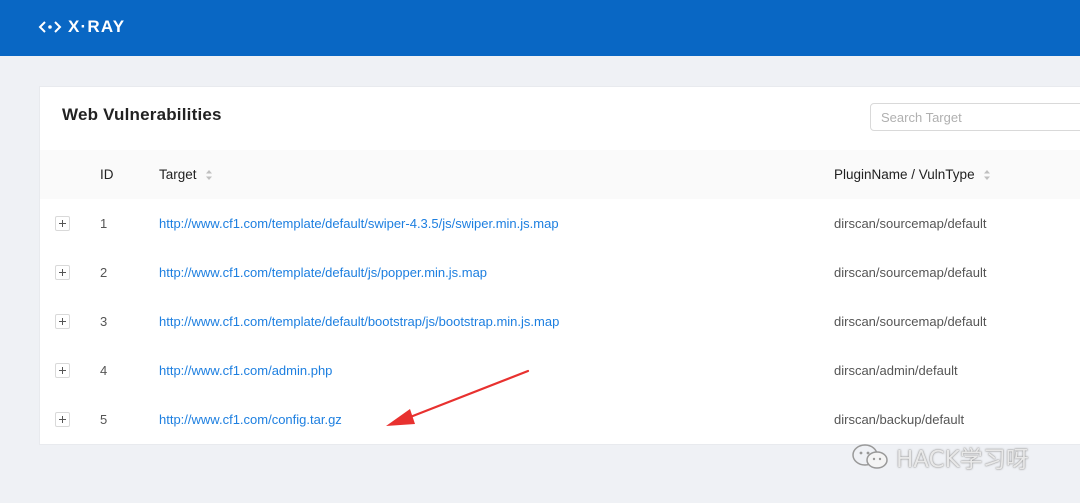  I want to click on xray-logo: X·RAY, so click(81, 27).